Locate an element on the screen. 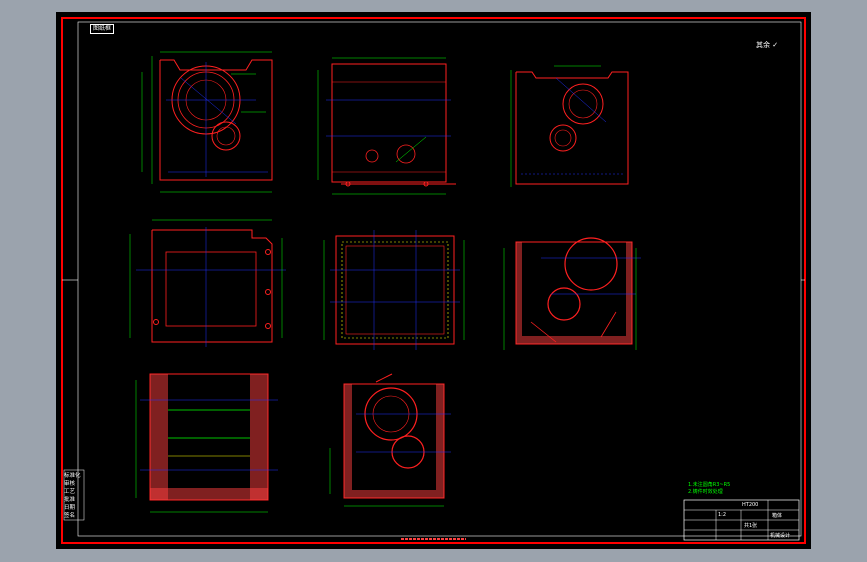 The image size is (867, 562). title-sheet: 共1张 is located at coordinates (751, 526).